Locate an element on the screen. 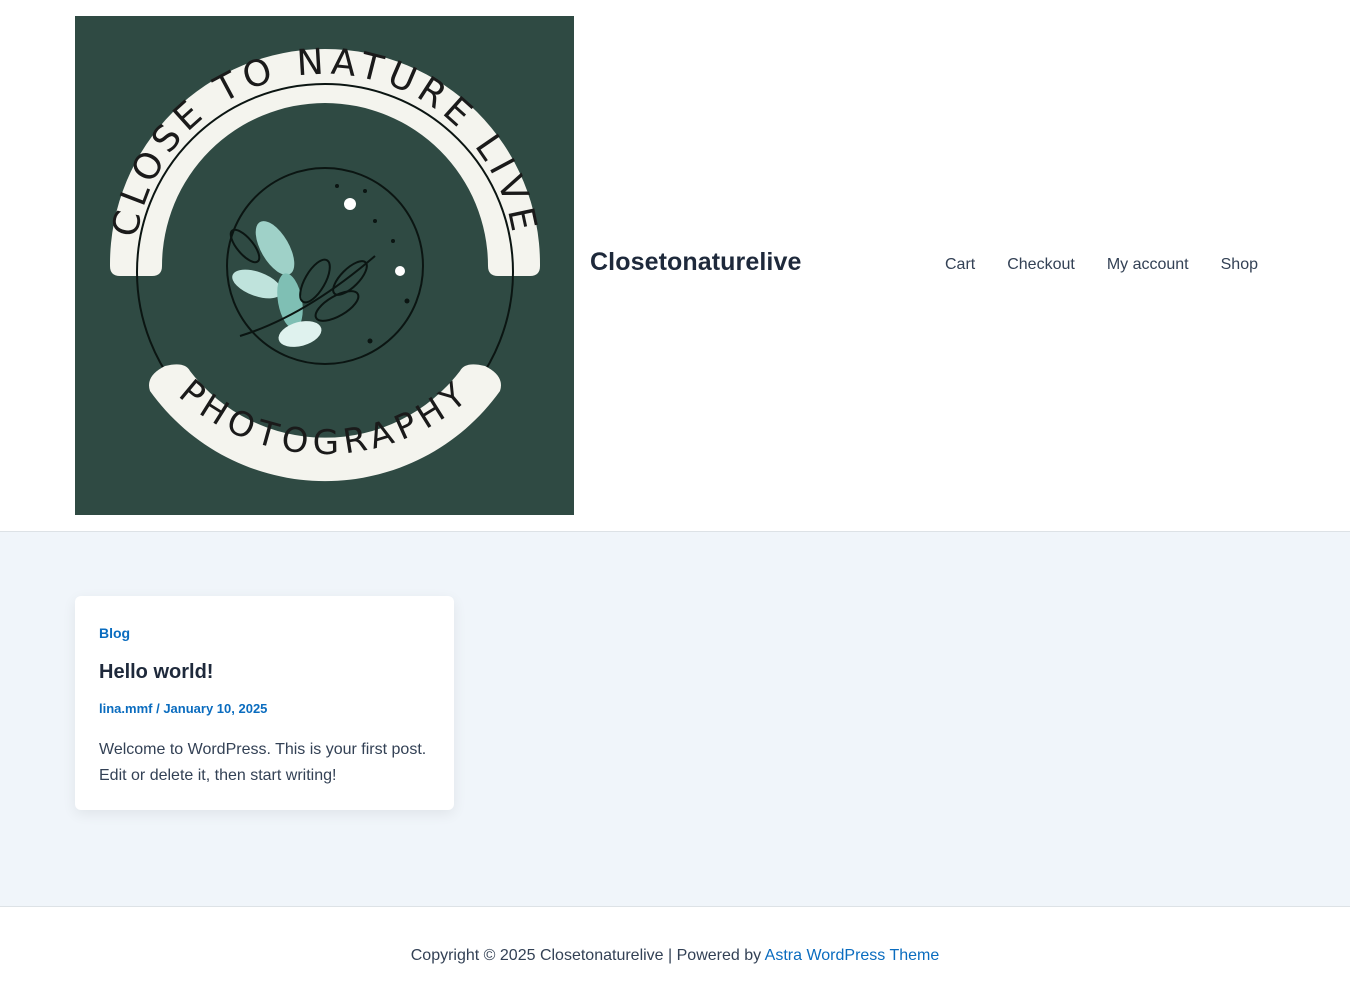 The width and height of the screenshot is (1350, 1007). post-date-link: January 10, 2025 is located at coordinates (215, 708).